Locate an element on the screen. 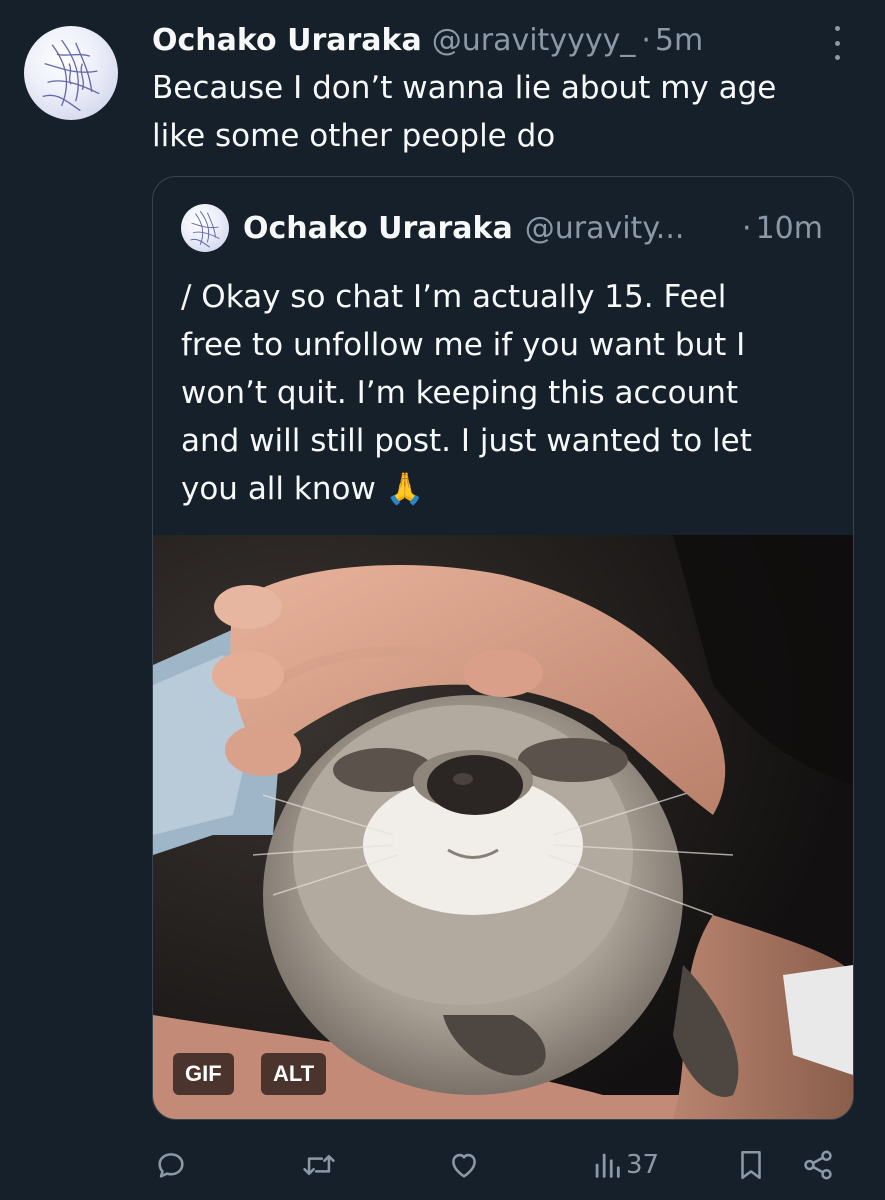  bookmark-button is located at coordinates (751, 1165).